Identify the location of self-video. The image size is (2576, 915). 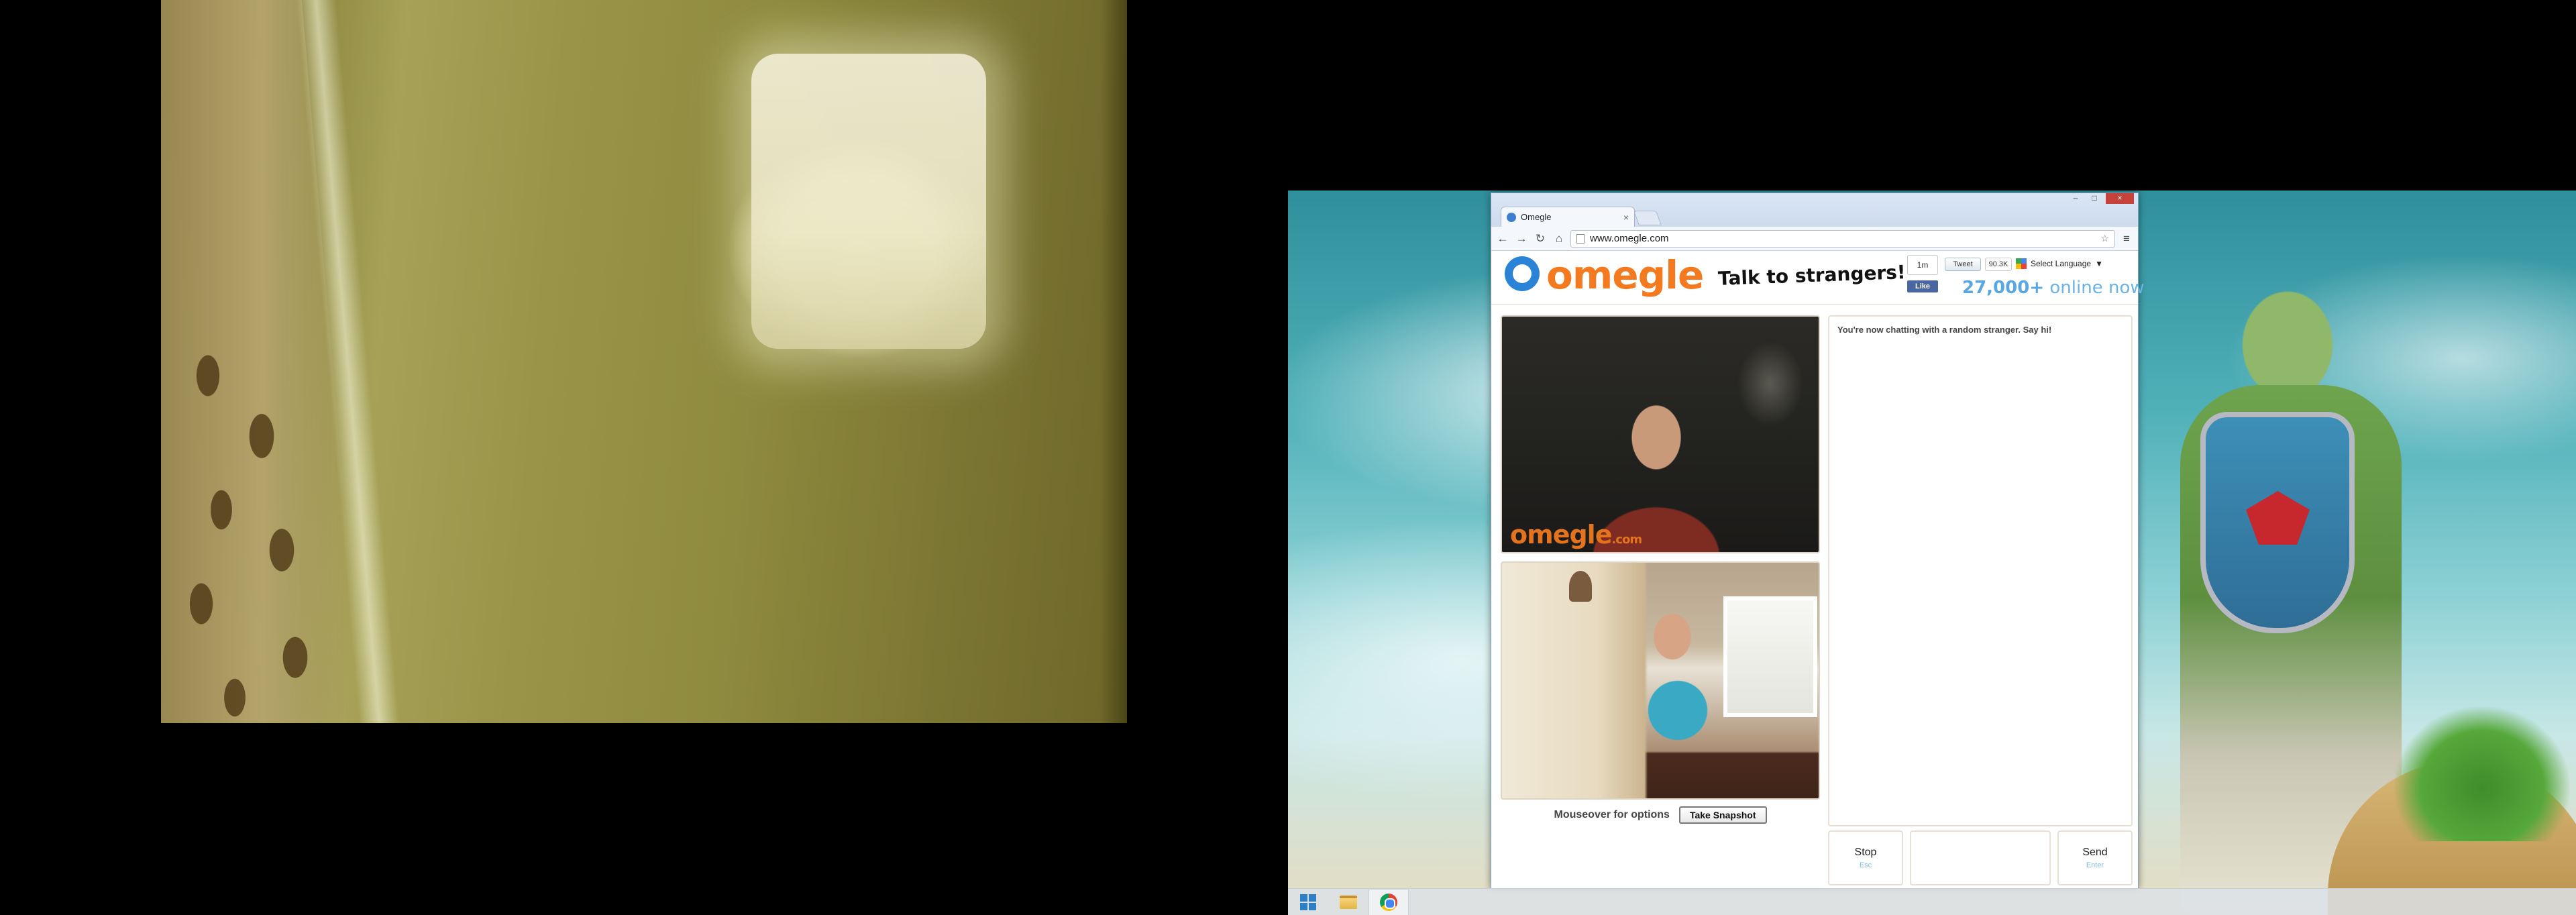
(1660, 680).